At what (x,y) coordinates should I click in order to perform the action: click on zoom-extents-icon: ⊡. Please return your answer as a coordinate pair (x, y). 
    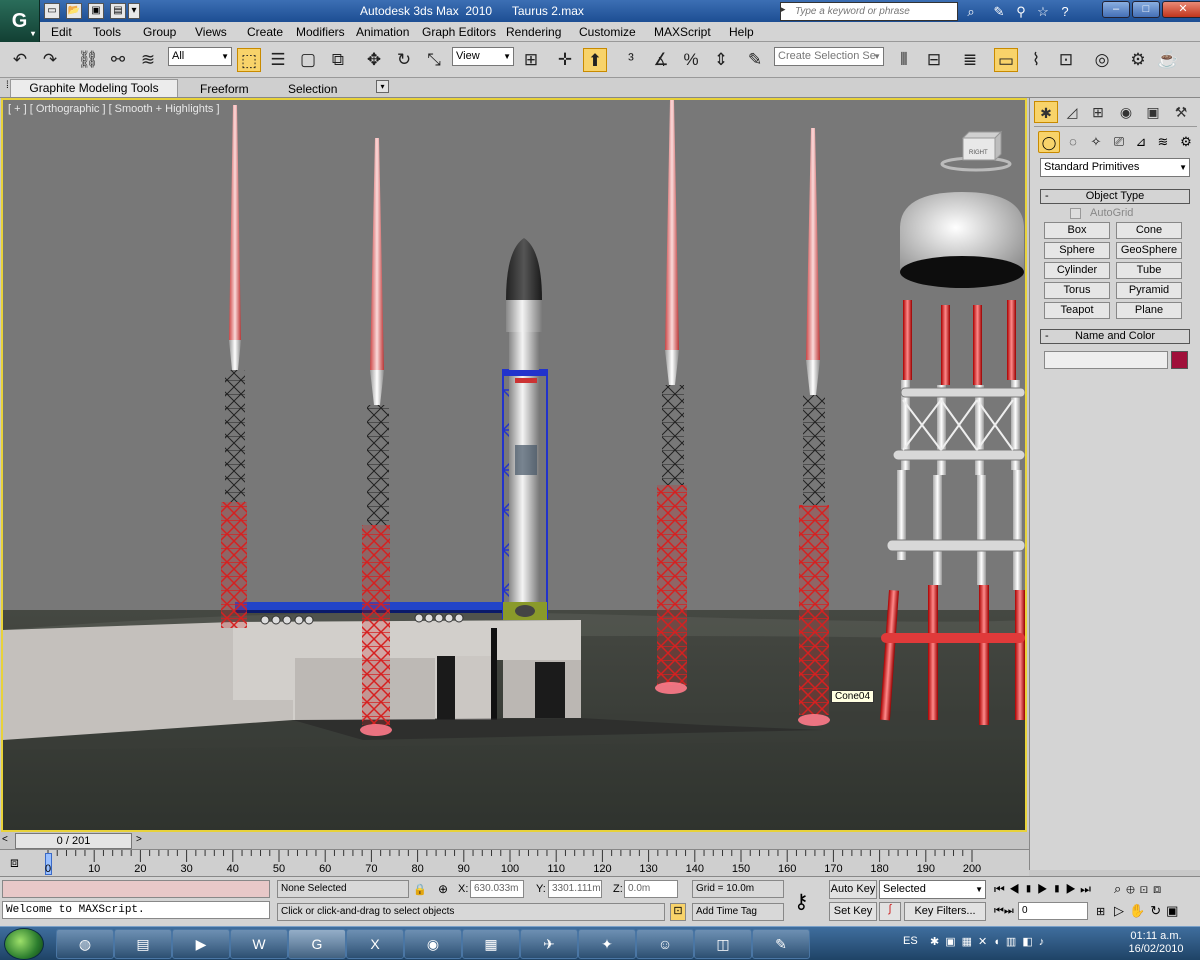
    Looking at the image, I should click on (1146, 888).